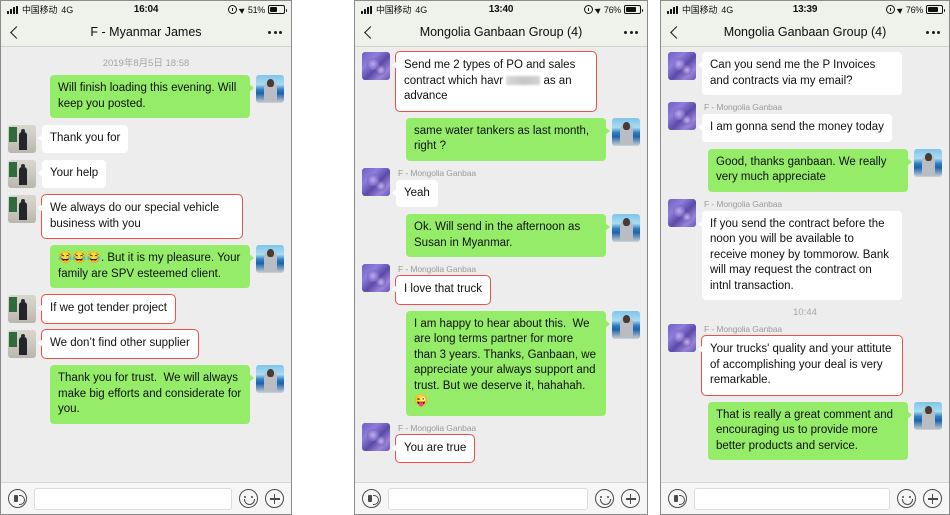 This screenshot has width=950, height=515. Describe the element at coordinates (415, 193) in the screenshot. I see `message-bubble: Yeah` at that location.